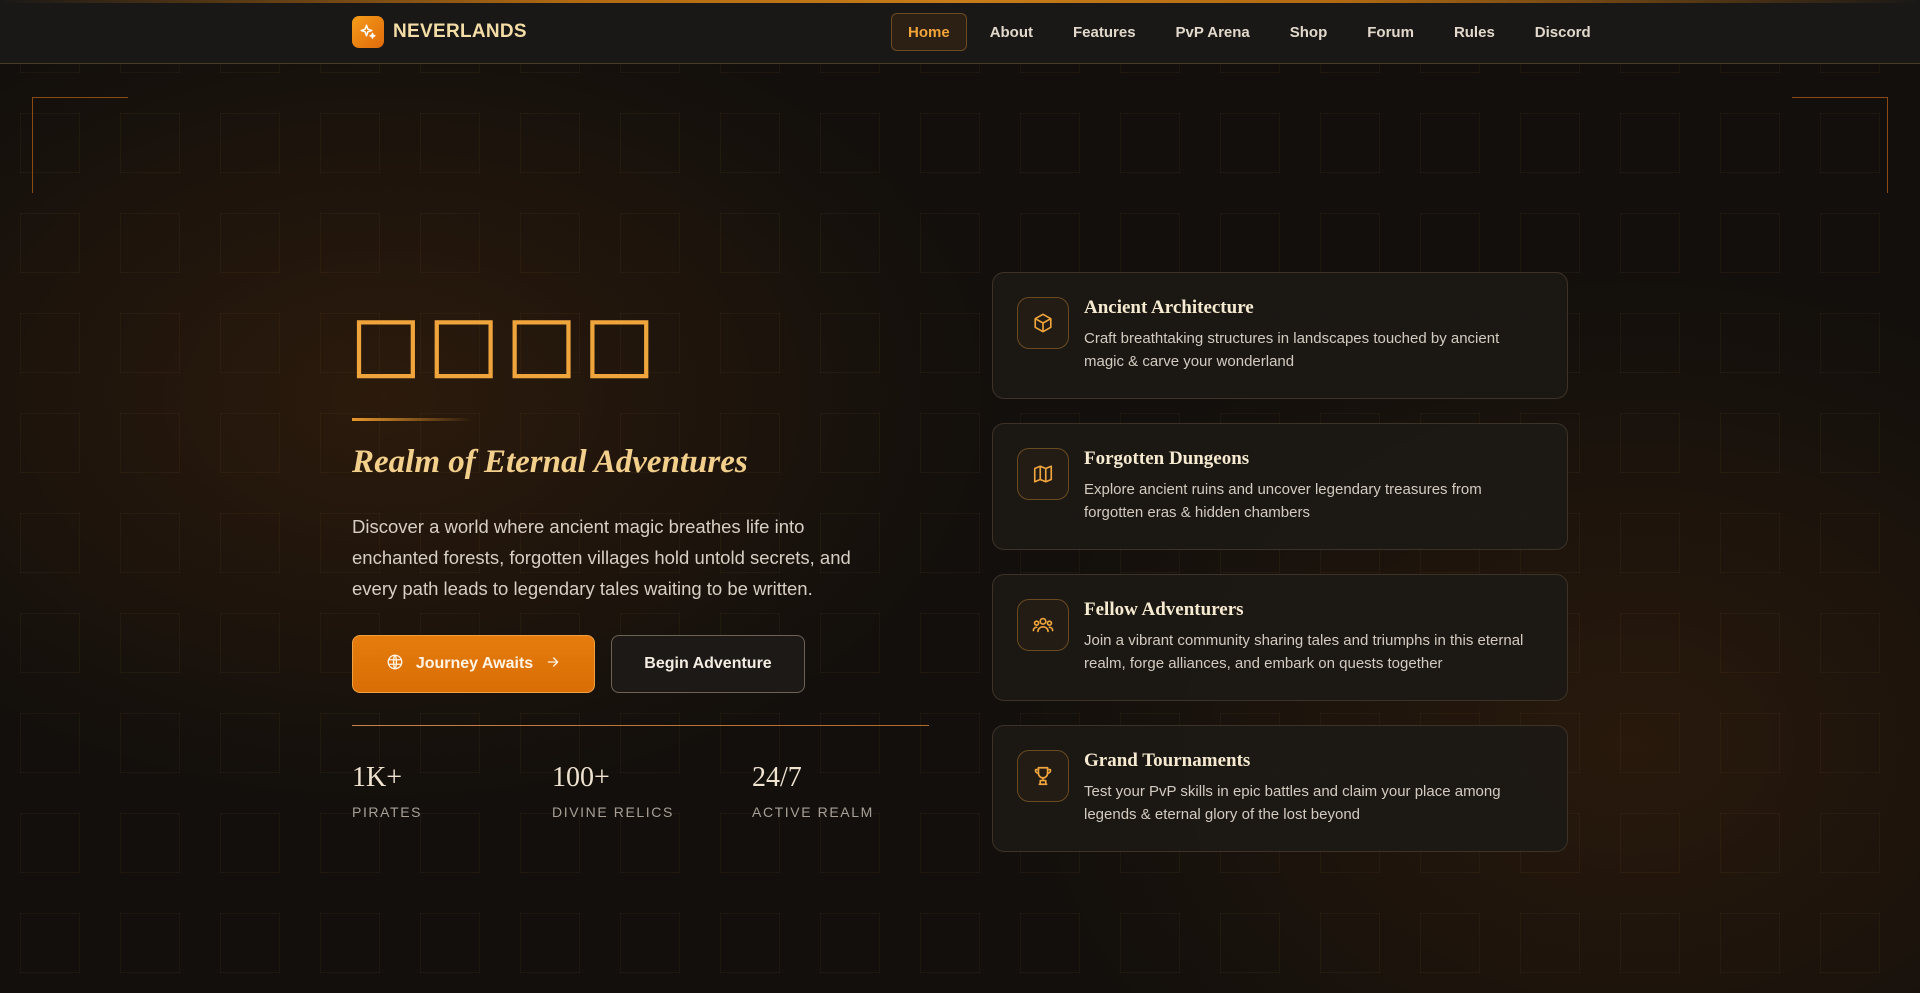  I want to click on stat-divine-relics: 100+ DIVINE RELICS, so click(613, 791).